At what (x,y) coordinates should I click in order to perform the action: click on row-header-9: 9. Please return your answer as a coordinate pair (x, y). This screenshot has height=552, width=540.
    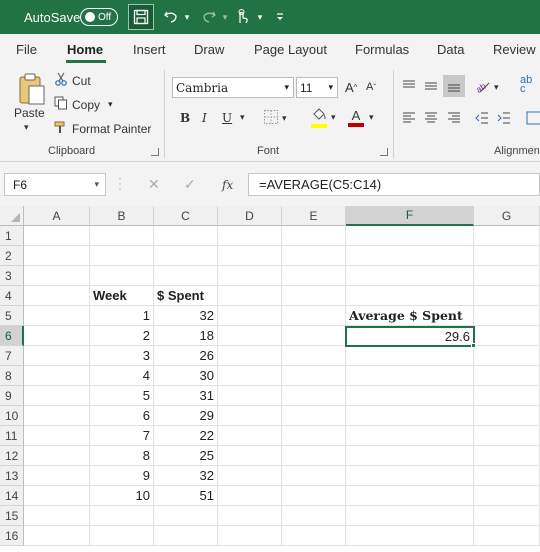
    Looking at the image, I should click on (12, 396).